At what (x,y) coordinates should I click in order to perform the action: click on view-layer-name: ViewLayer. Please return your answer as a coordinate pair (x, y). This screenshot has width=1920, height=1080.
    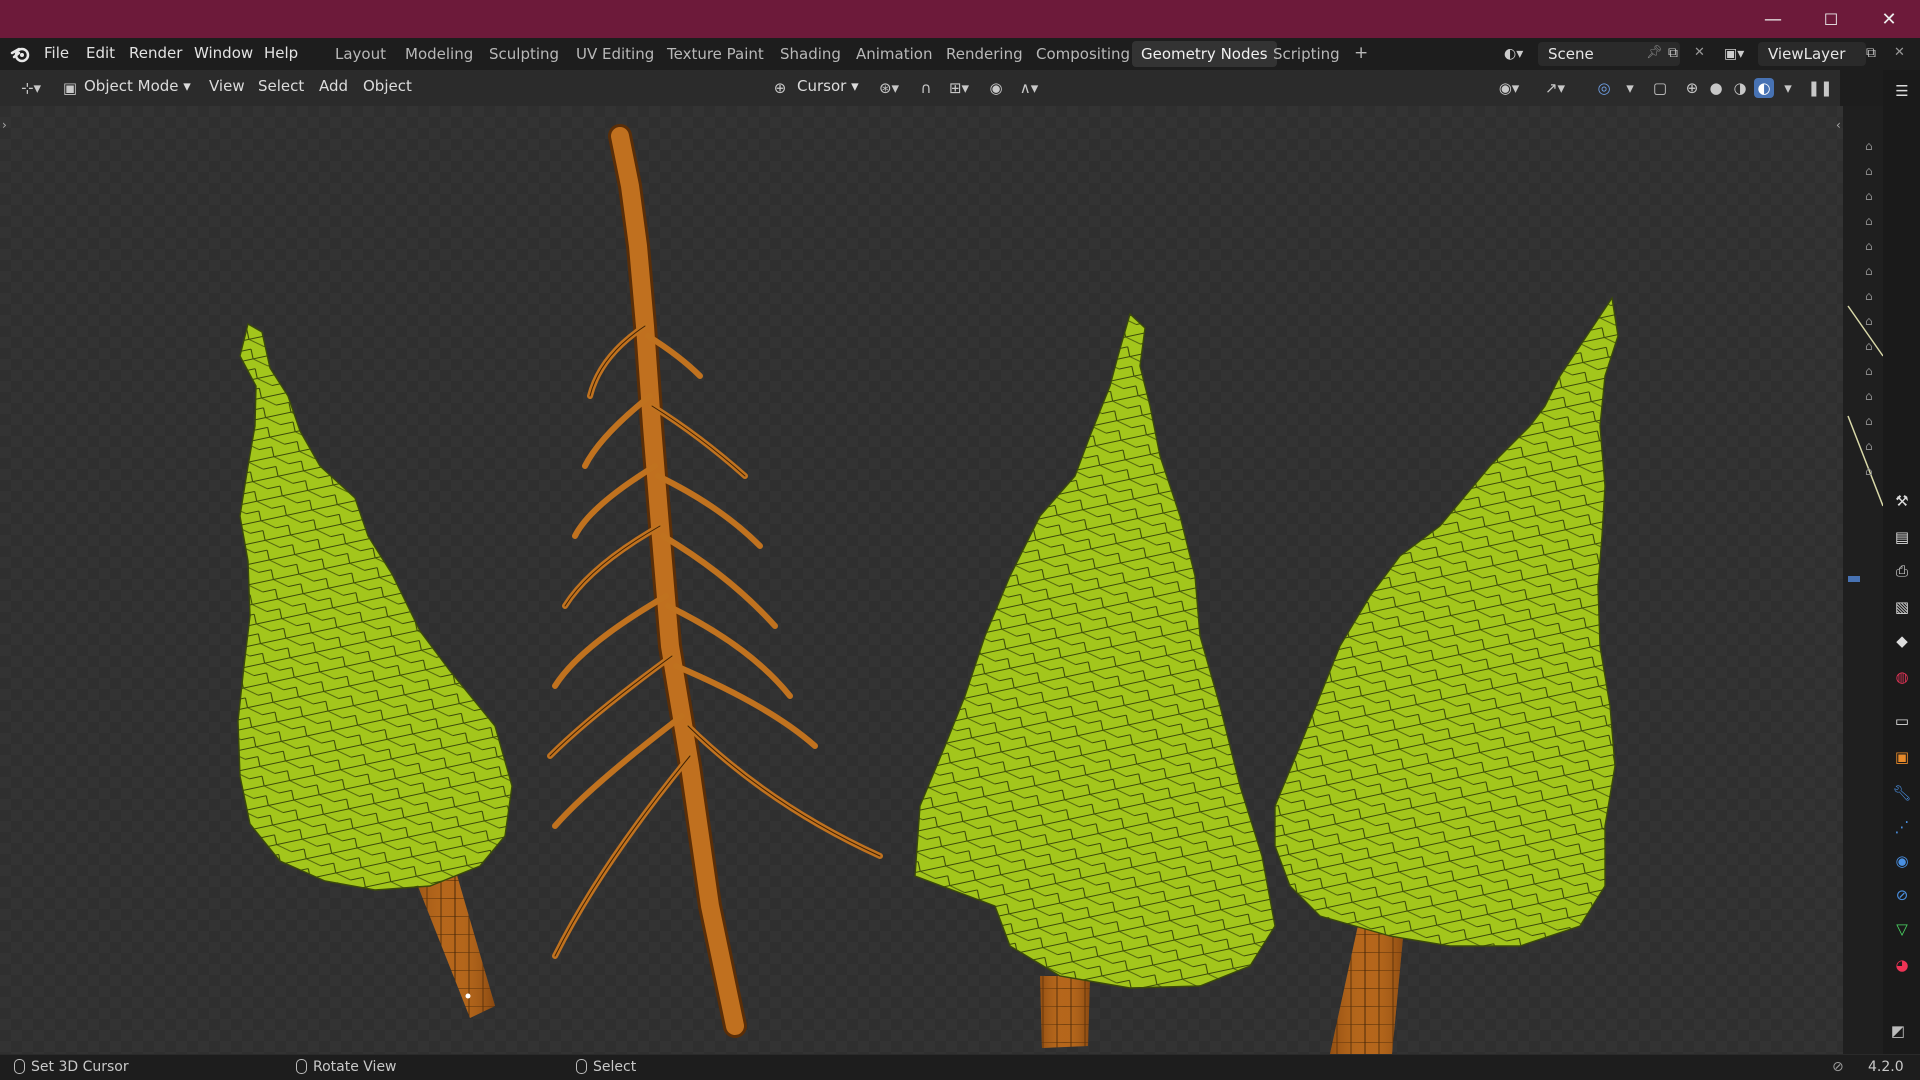
    Looking at the image, I should click on (1807, 54).